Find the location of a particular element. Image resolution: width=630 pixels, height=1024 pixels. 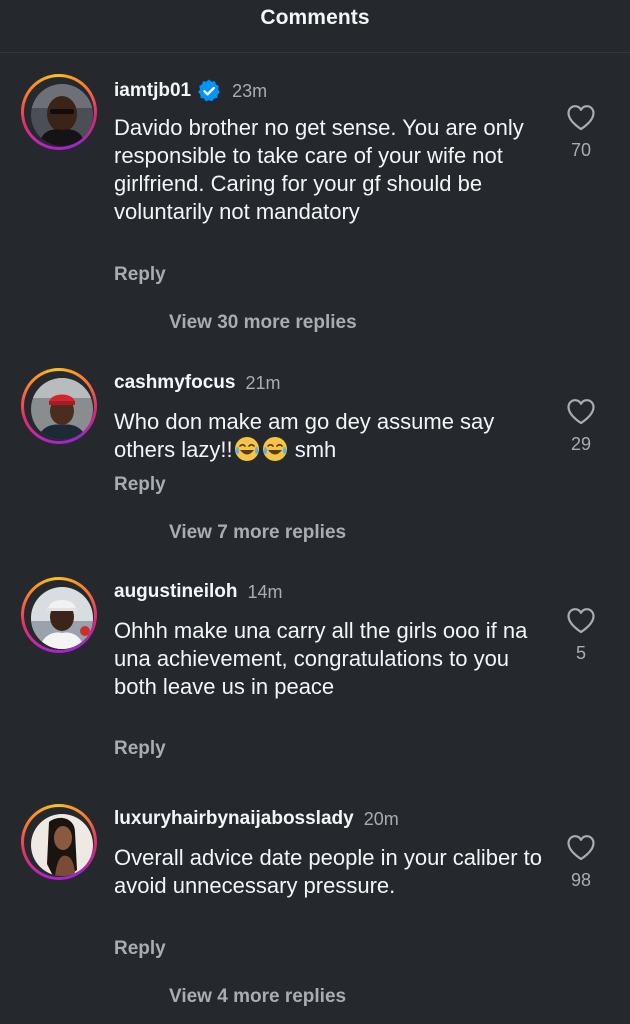

like-count: 98 is located at coordinates (581, 880).